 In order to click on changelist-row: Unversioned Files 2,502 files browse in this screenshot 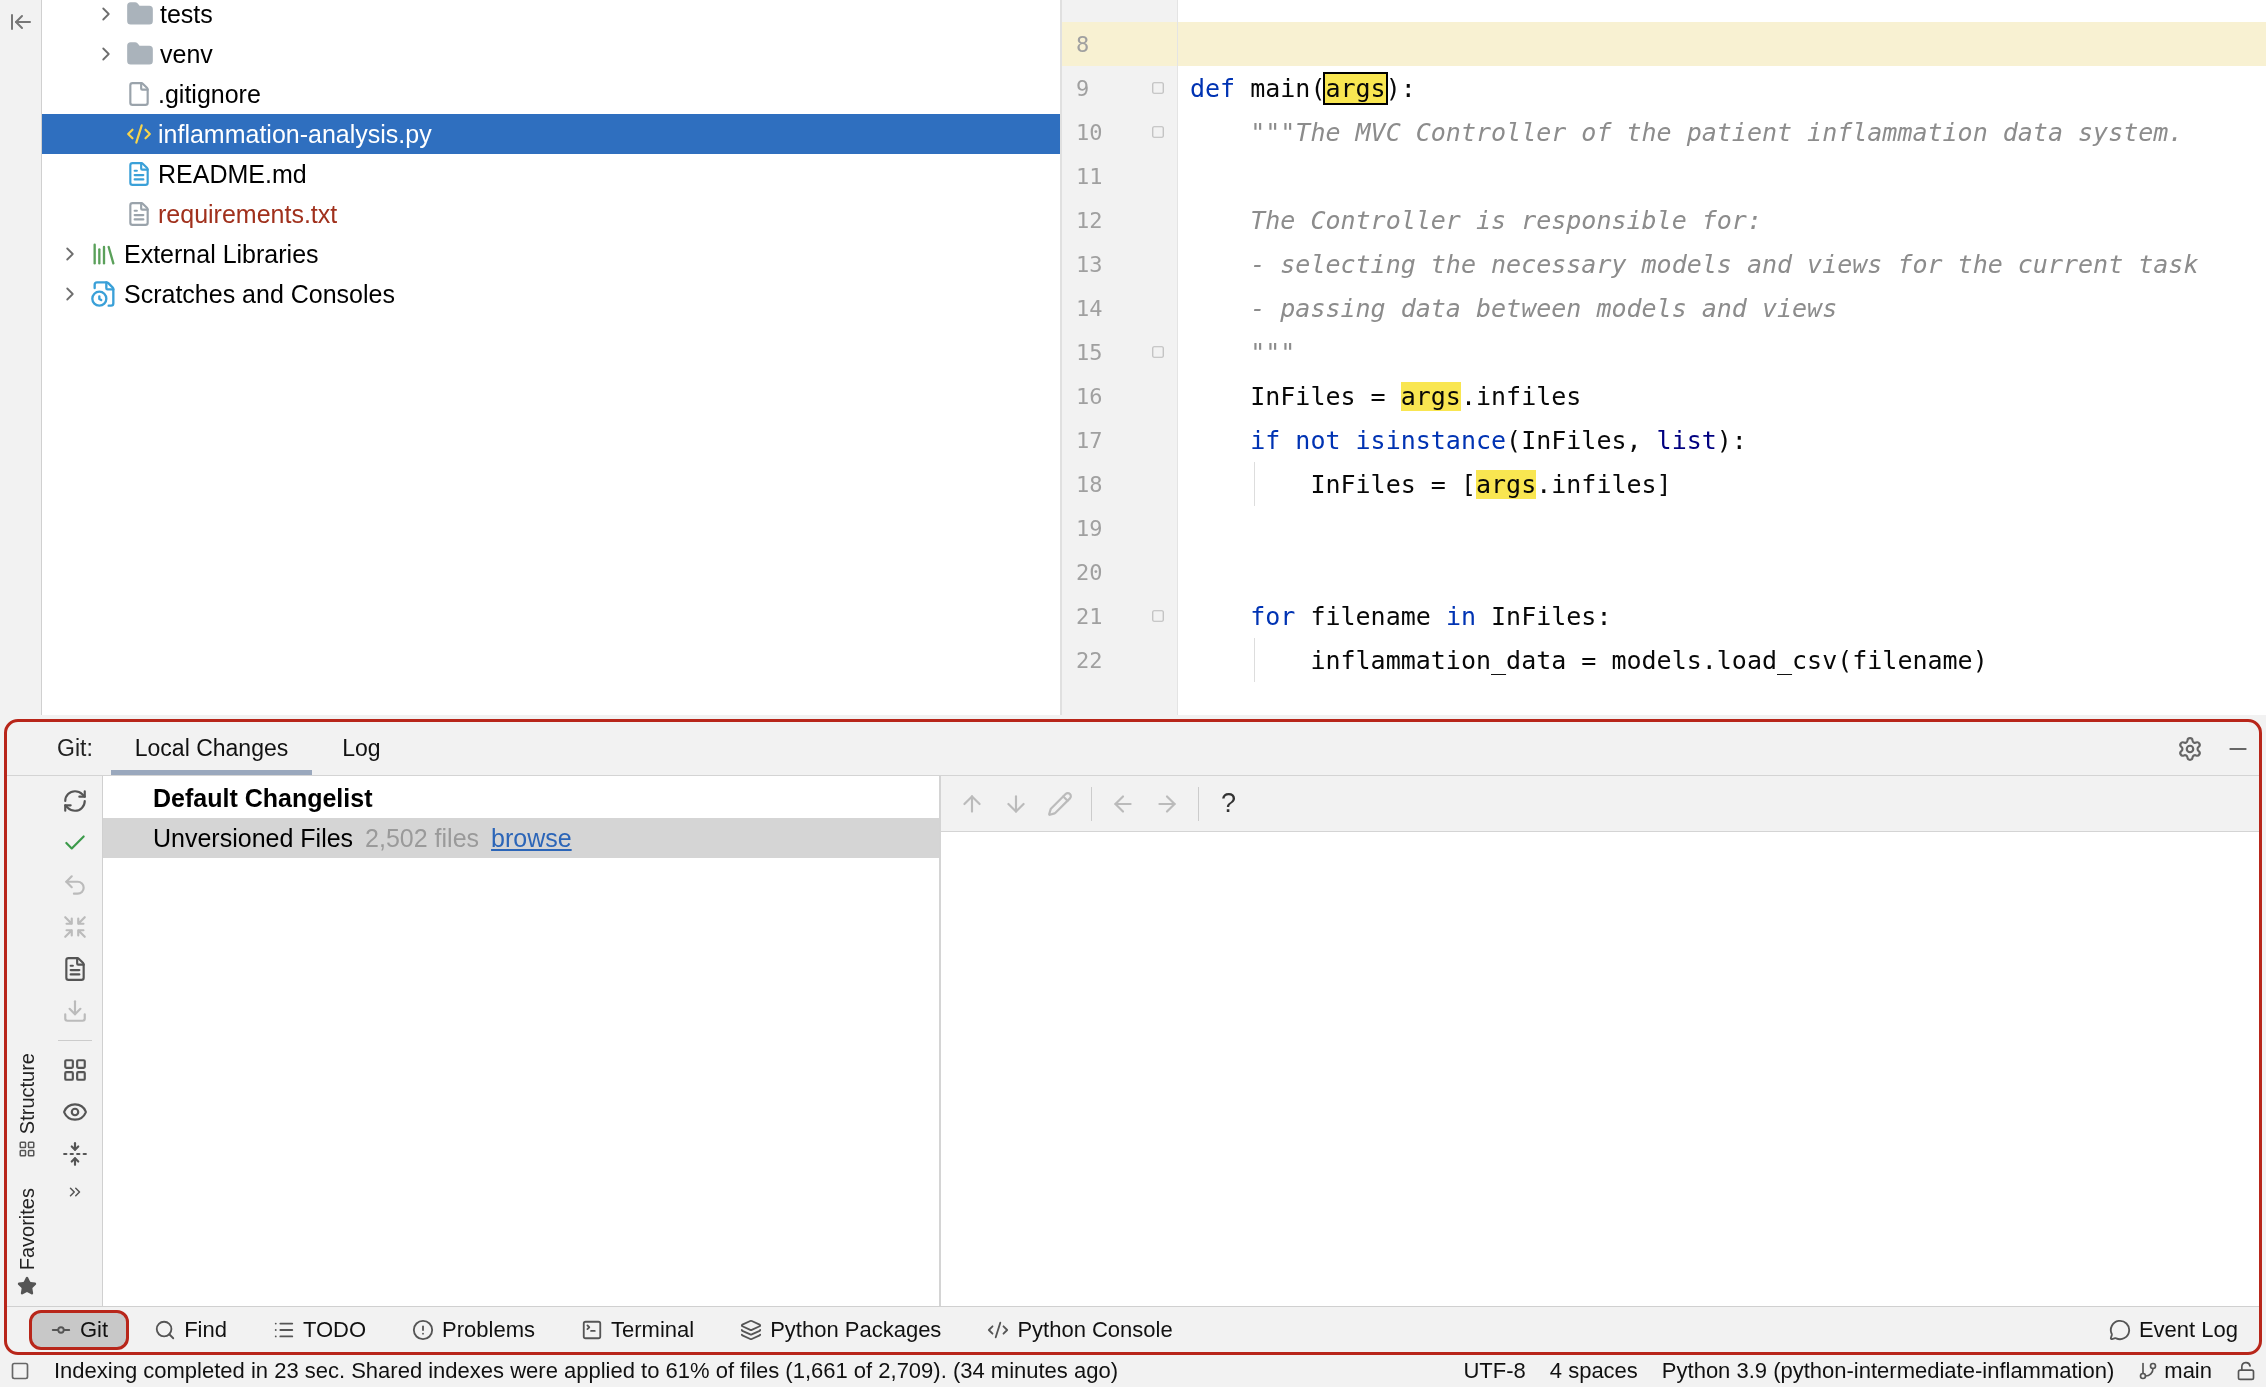, I will do `click(521, 838)`.